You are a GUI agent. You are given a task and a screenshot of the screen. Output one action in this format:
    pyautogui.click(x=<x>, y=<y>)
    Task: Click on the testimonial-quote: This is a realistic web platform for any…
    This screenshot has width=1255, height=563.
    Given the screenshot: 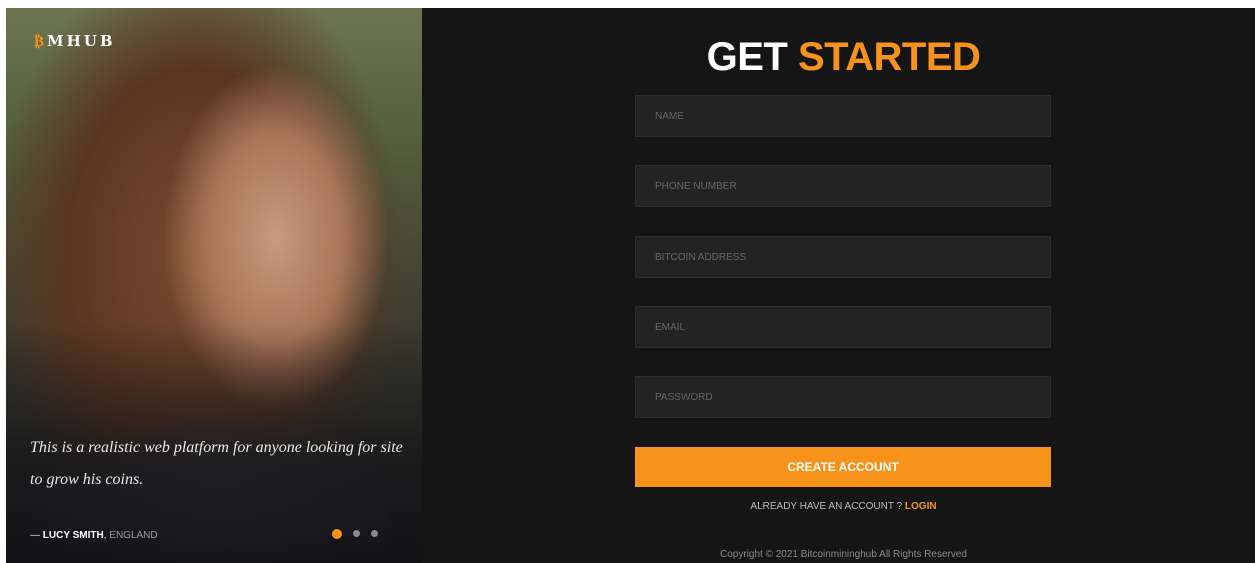 What is the action you would take?
    pyautogui.click(x=216, y=463)
    